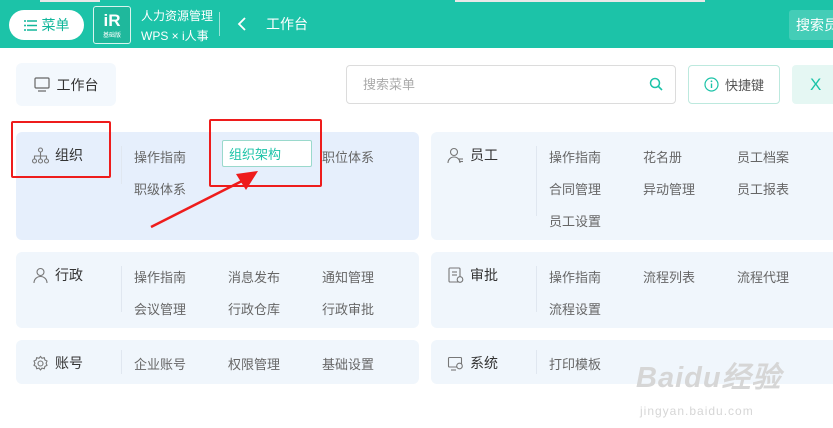  What do you see at coordinates (484, 363) in the screenshot?
I see `module-title: 系统` at bounding box center [484, 363].